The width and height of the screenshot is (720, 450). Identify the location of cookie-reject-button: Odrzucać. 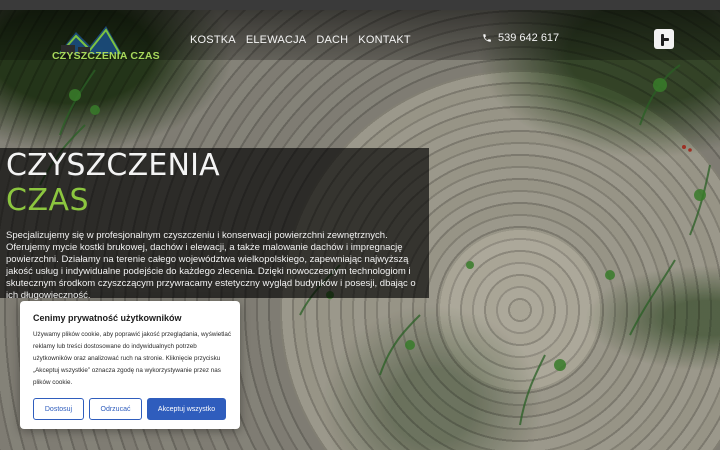
(115, 409).